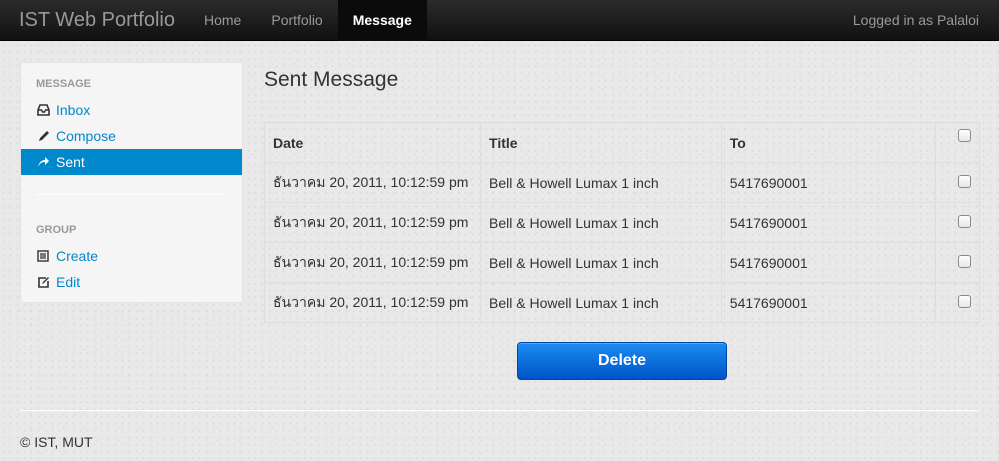 The width and height of the screenshot is (999, 461). What do you see at coordinates (70, 162) in the screenshot?
I see `sidebar-item-label: Sent` at bounding box center [70, 162].